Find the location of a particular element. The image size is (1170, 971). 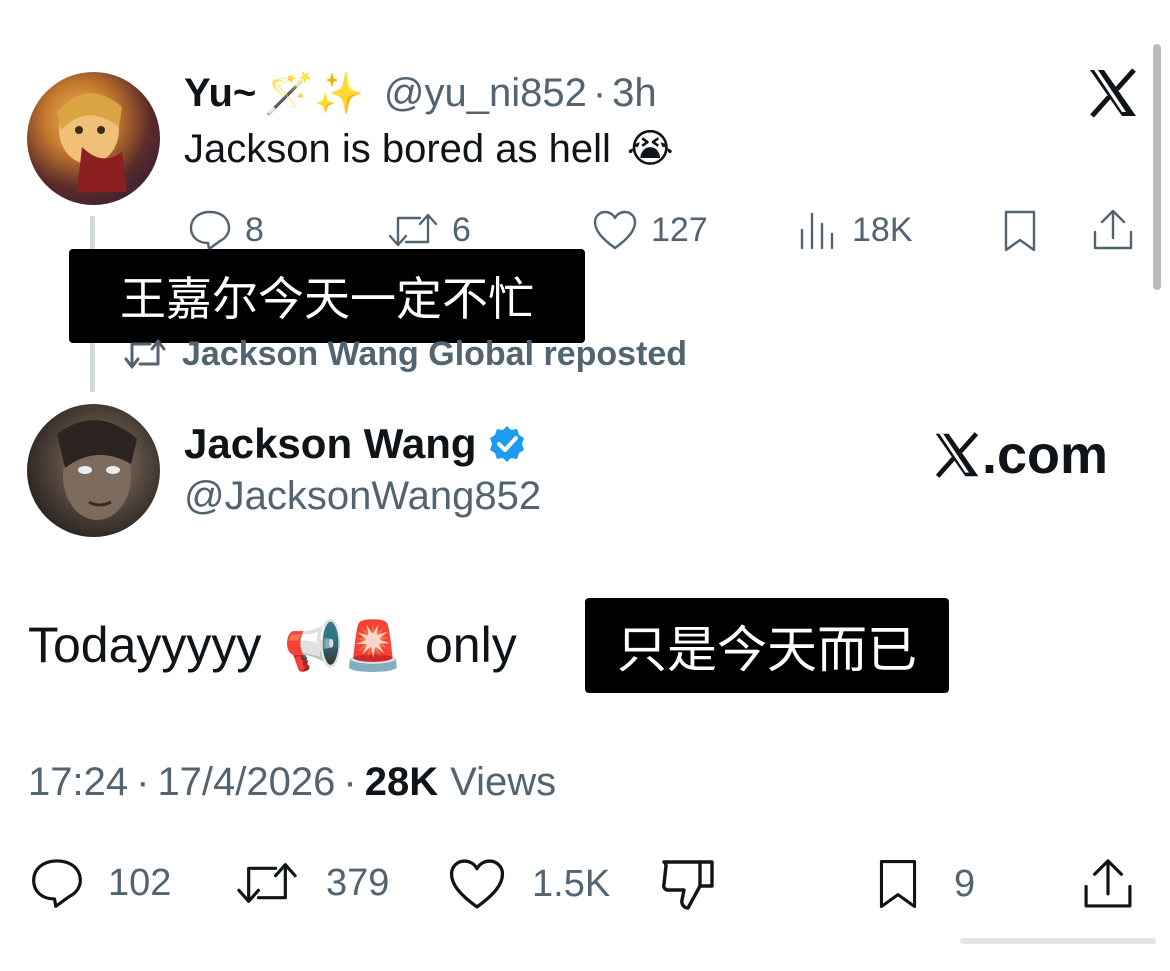

reply-time: 3h is located at coordinates (634, 93).